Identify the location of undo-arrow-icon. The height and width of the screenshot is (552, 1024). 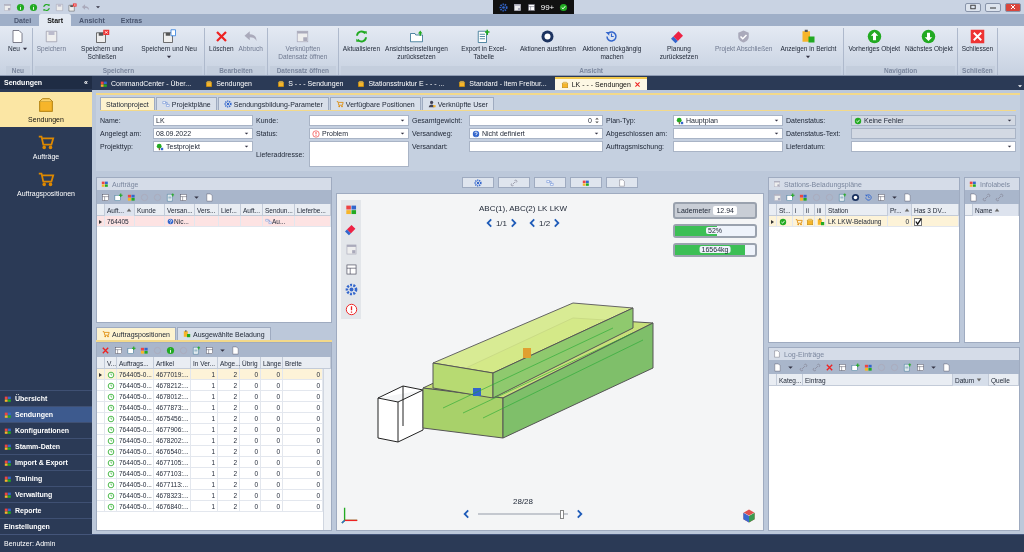
(85, 7).